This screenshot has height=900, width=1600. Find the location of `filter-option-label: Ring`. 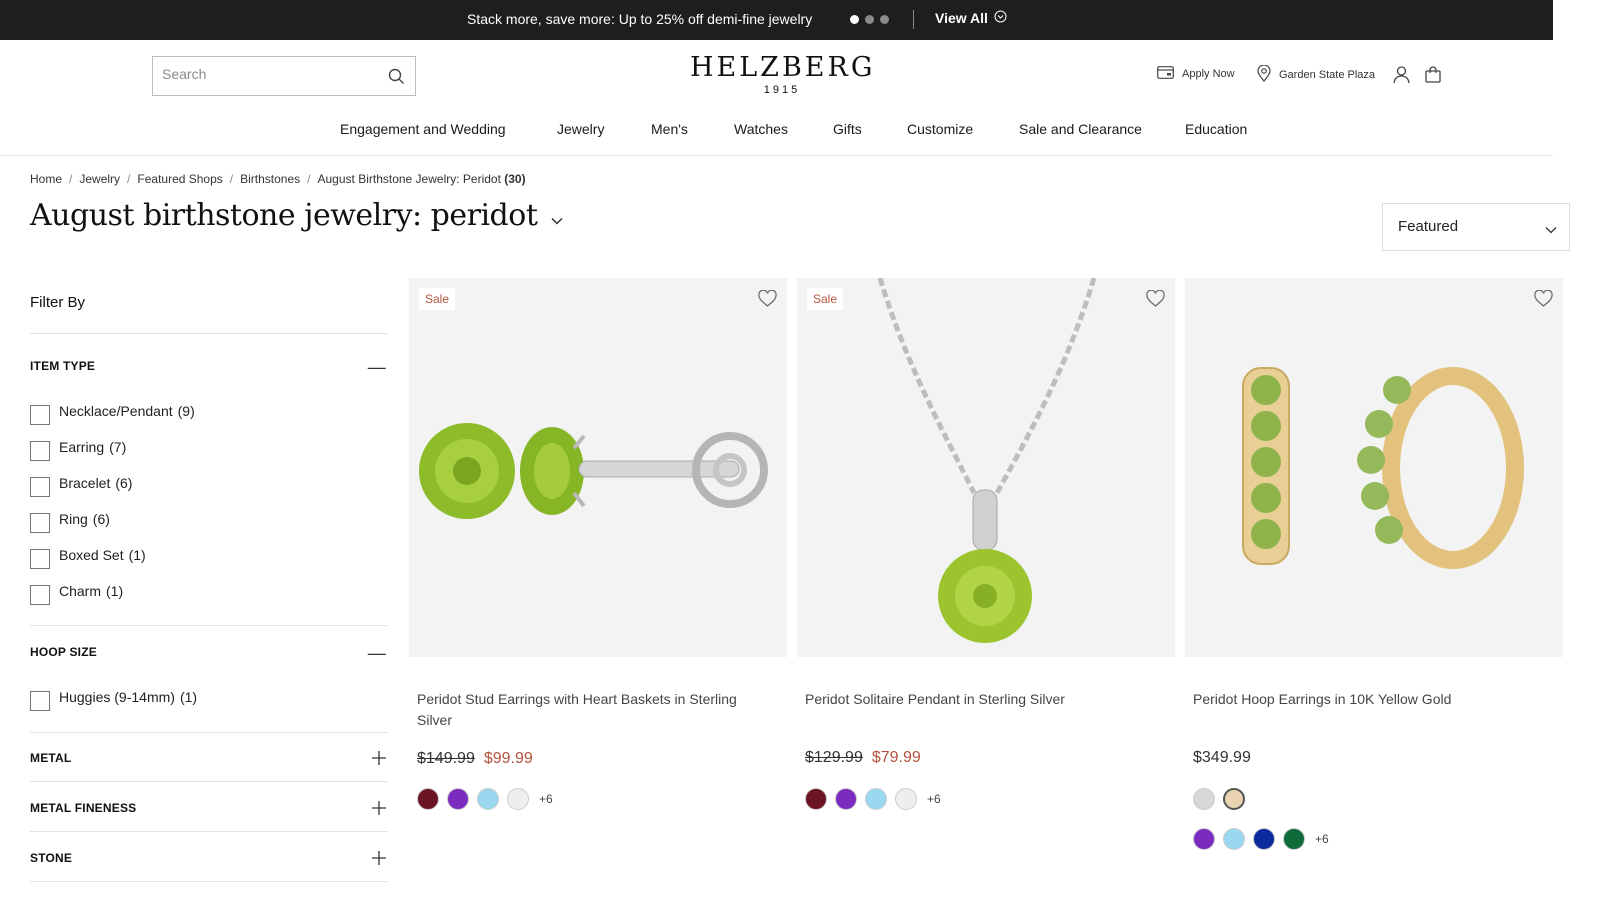

filter-option-label: Ring is located at coordinates (73, 519).